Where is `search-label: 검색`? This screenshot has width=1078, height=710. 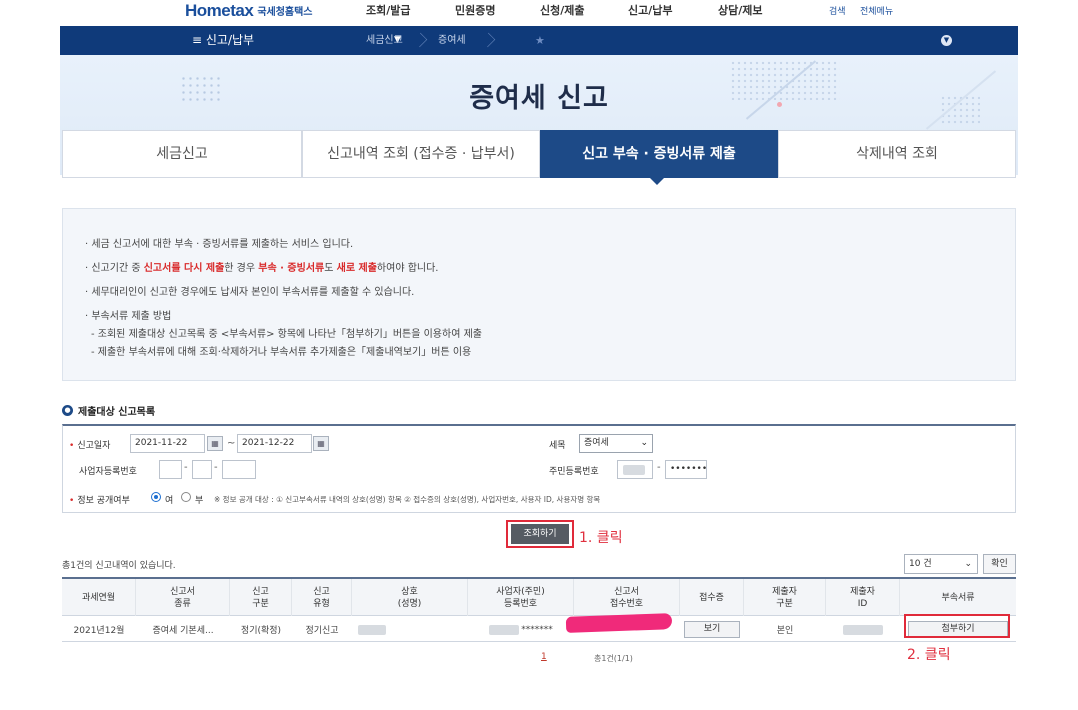
search-label: 검색 is located at coordinates (837, 12).